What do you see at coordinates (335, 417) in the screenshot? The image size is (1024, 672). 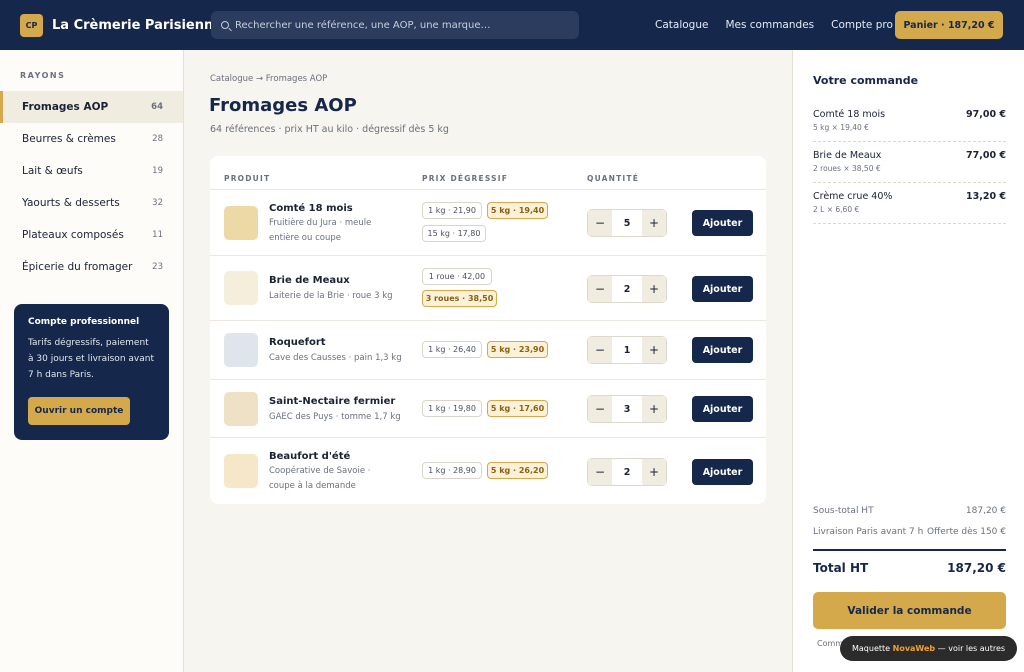 I see `product-description: GAEC des Puys · tomme 1,7 kg` at bounding box center [335, 417].